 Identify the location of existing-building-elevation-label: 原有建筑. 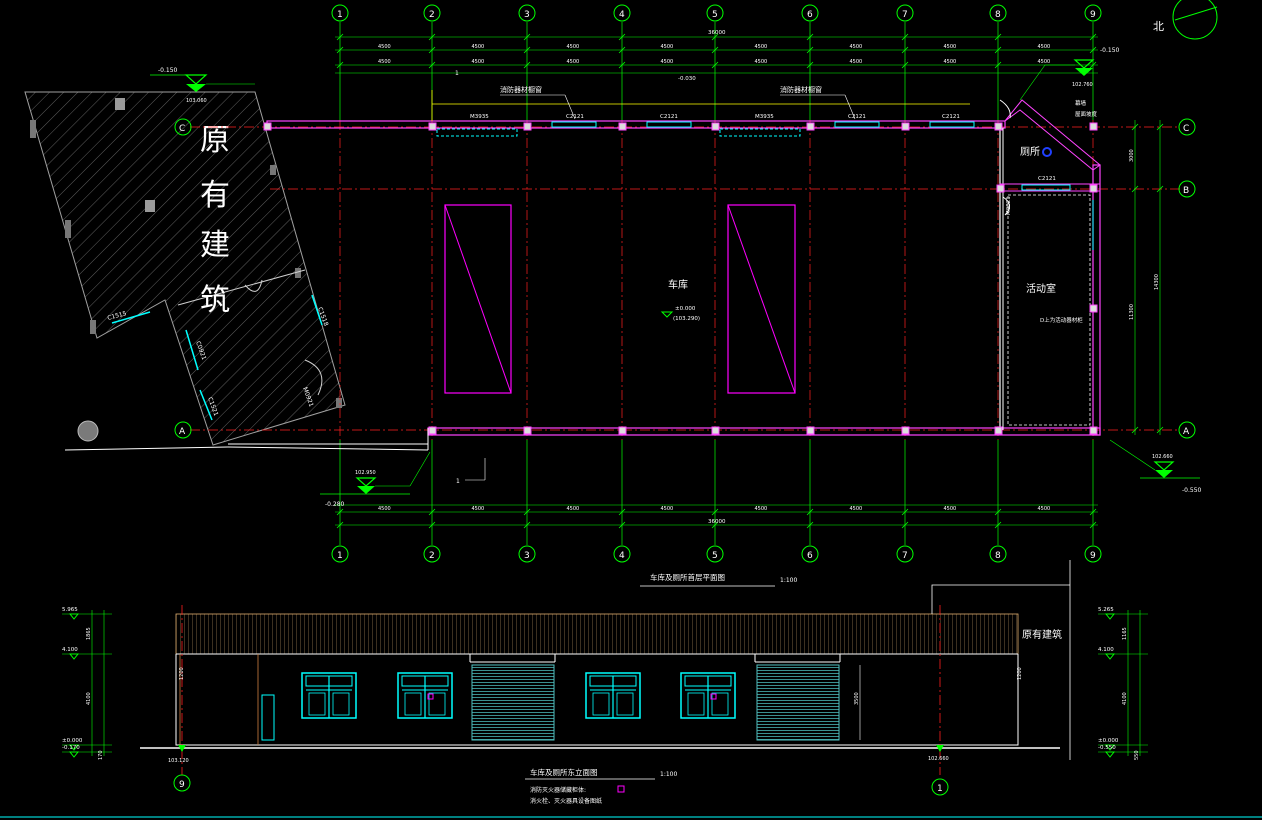
(1042, 634).